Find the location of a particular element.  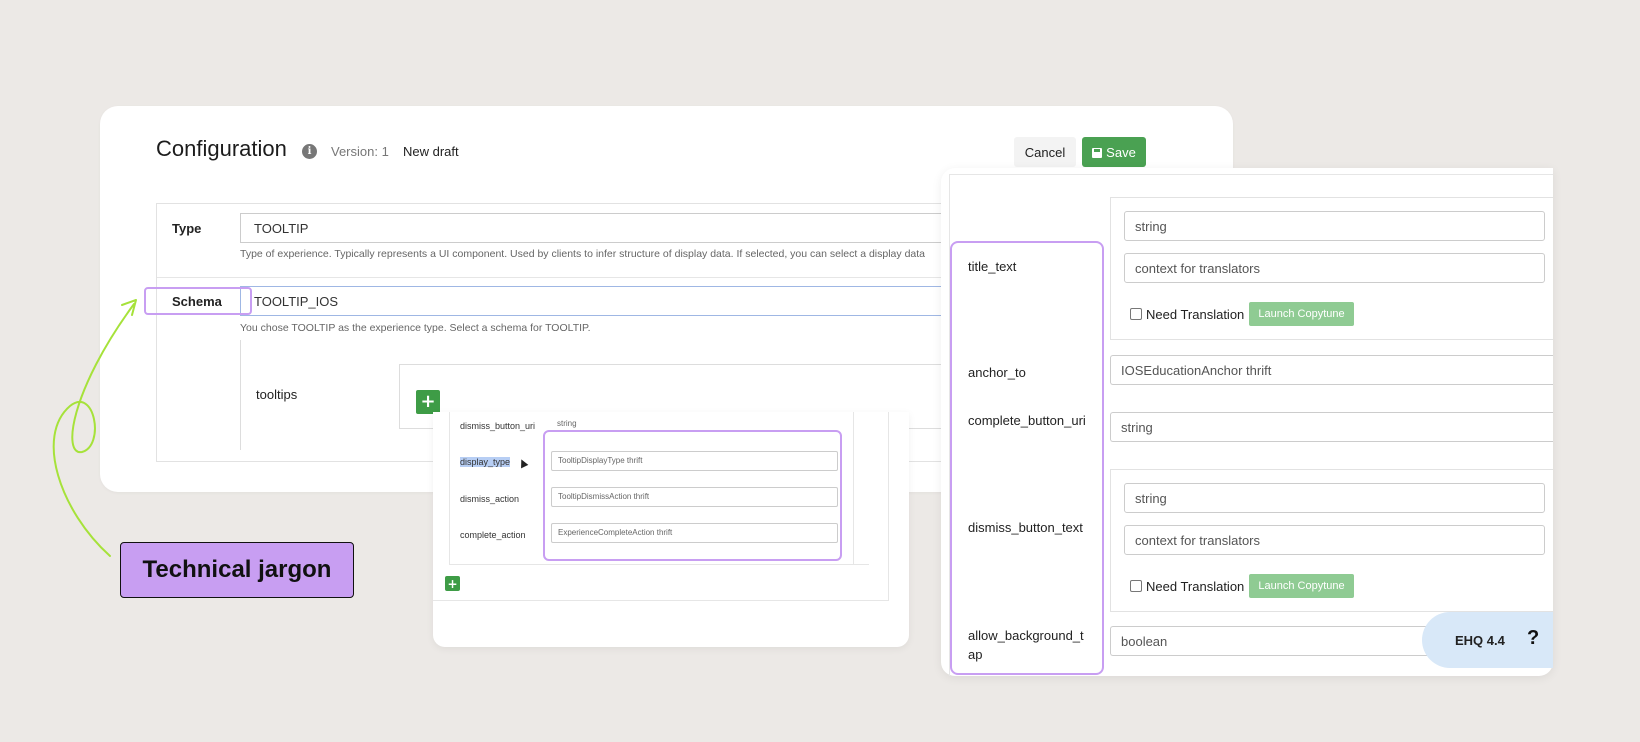

title-copytune-button: Launch Copytune is located at coordinates (1301, 314).